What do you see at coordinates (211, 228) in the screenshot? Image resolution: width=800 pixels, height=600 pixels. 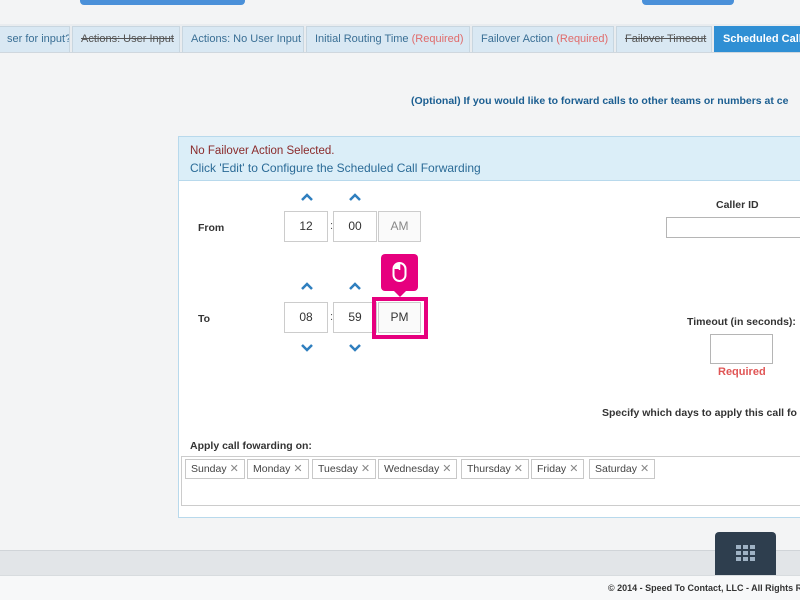 I see `from-label: From` at bounding box center [211, 228].